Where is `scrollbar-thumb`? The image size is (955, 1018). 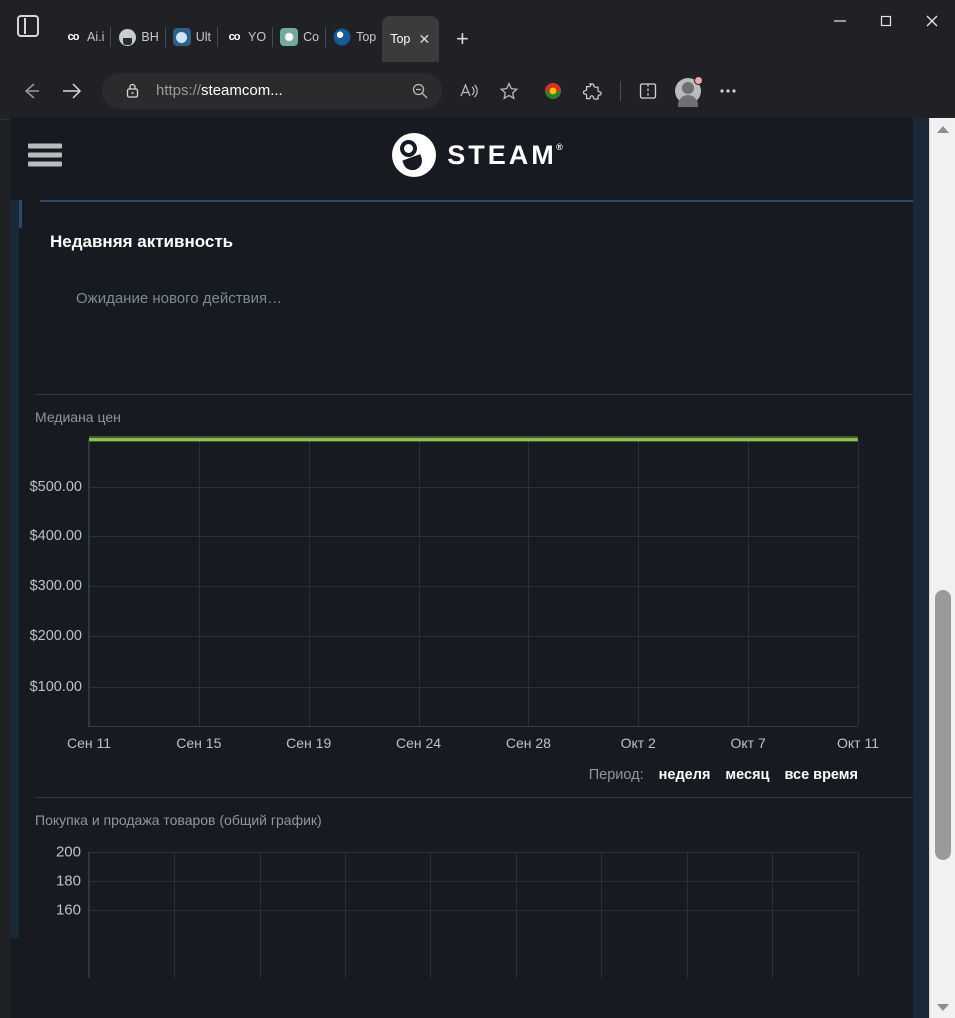
scrollbar-thumb is located at coordinates (943, 725).